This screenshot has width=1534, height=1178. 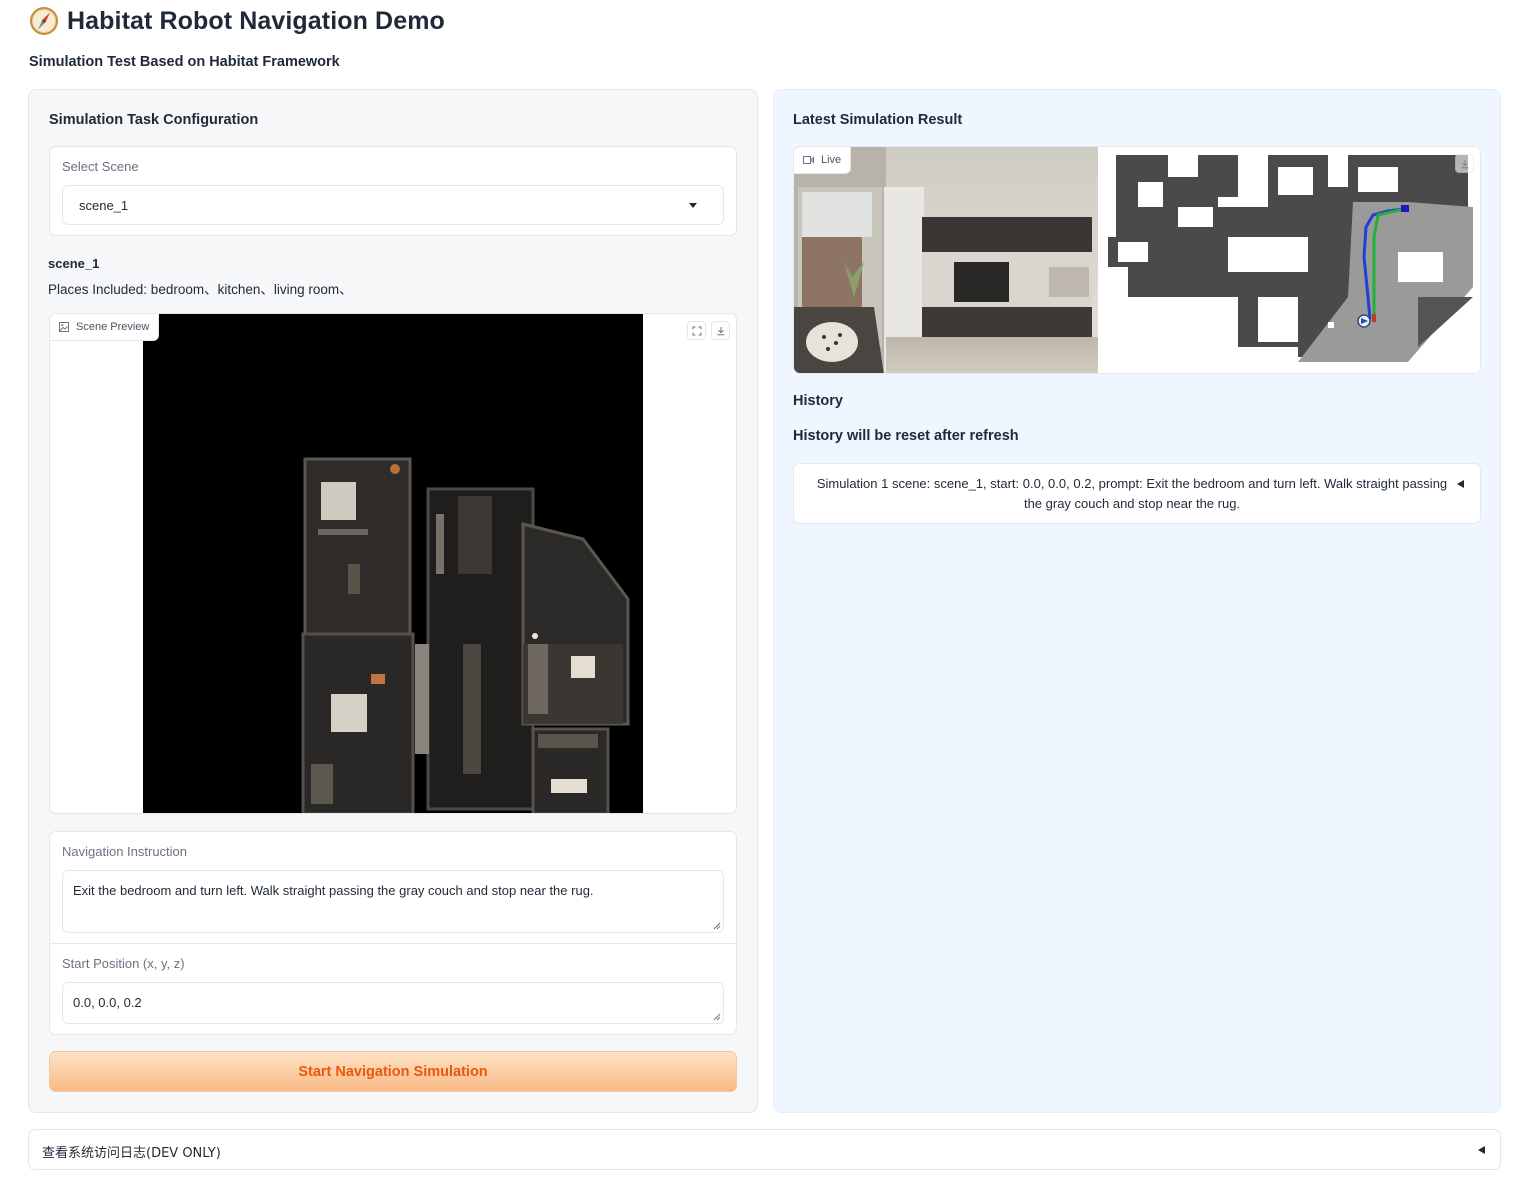 I want to click on fullscreen-button, so click(x=696, y=330).